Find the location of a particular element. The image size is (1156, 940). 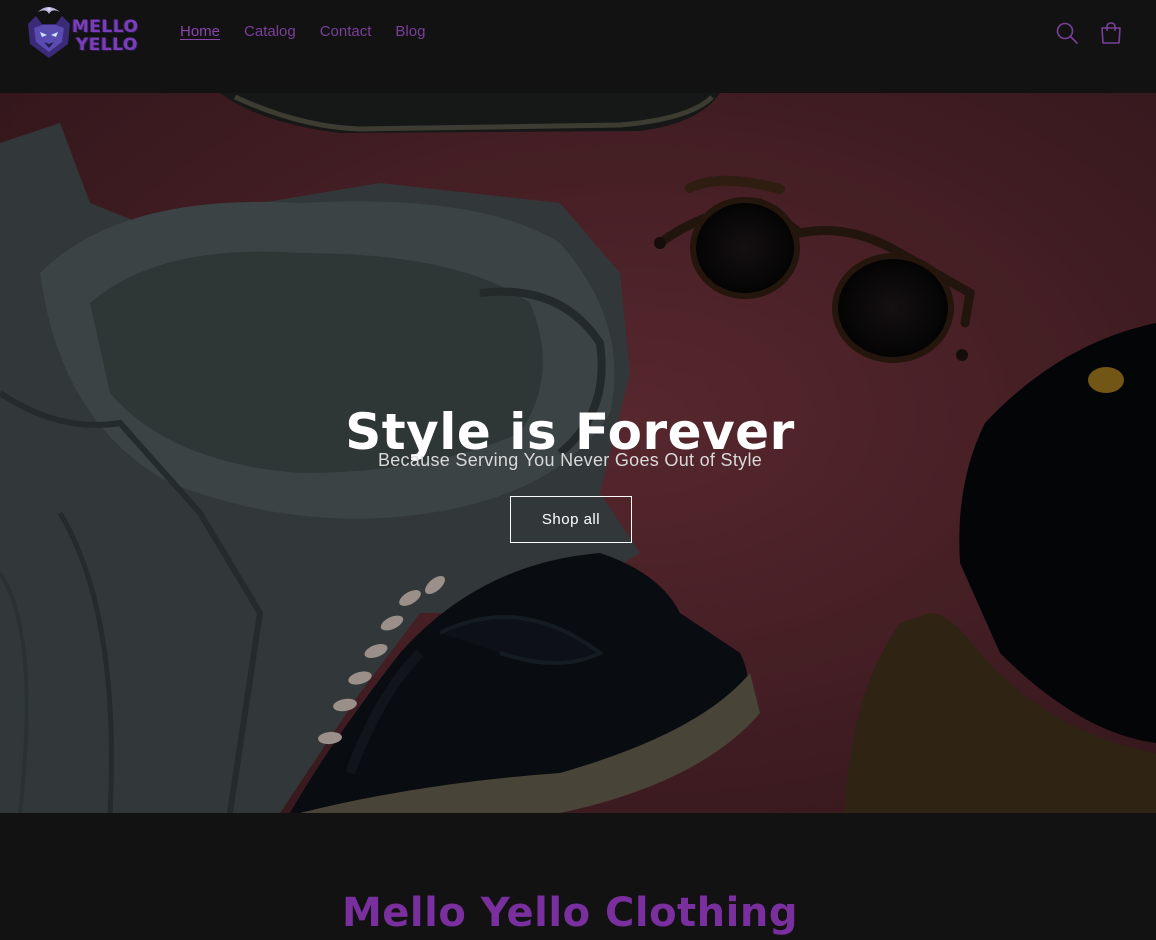

search-icon is located at coordinates (1067, 33).